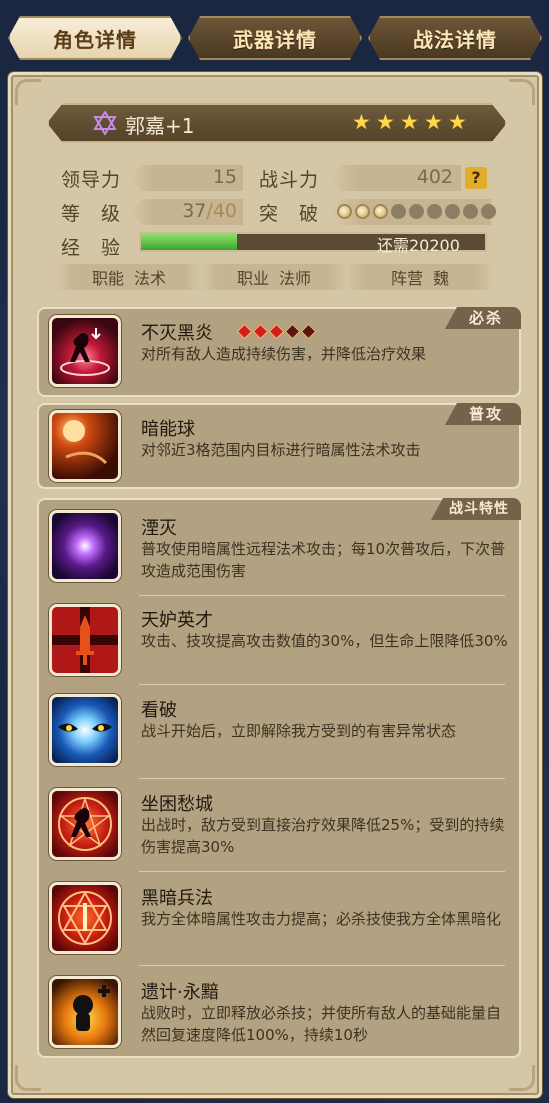  I want to click on hero-name: 郭嘉+1, so click(160, 126).